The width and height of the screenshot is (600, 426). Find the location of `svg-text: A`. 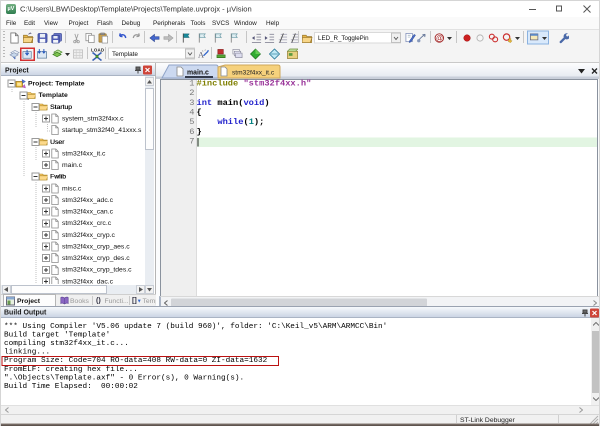

svg-text: A is located at coordinates (201, 55).